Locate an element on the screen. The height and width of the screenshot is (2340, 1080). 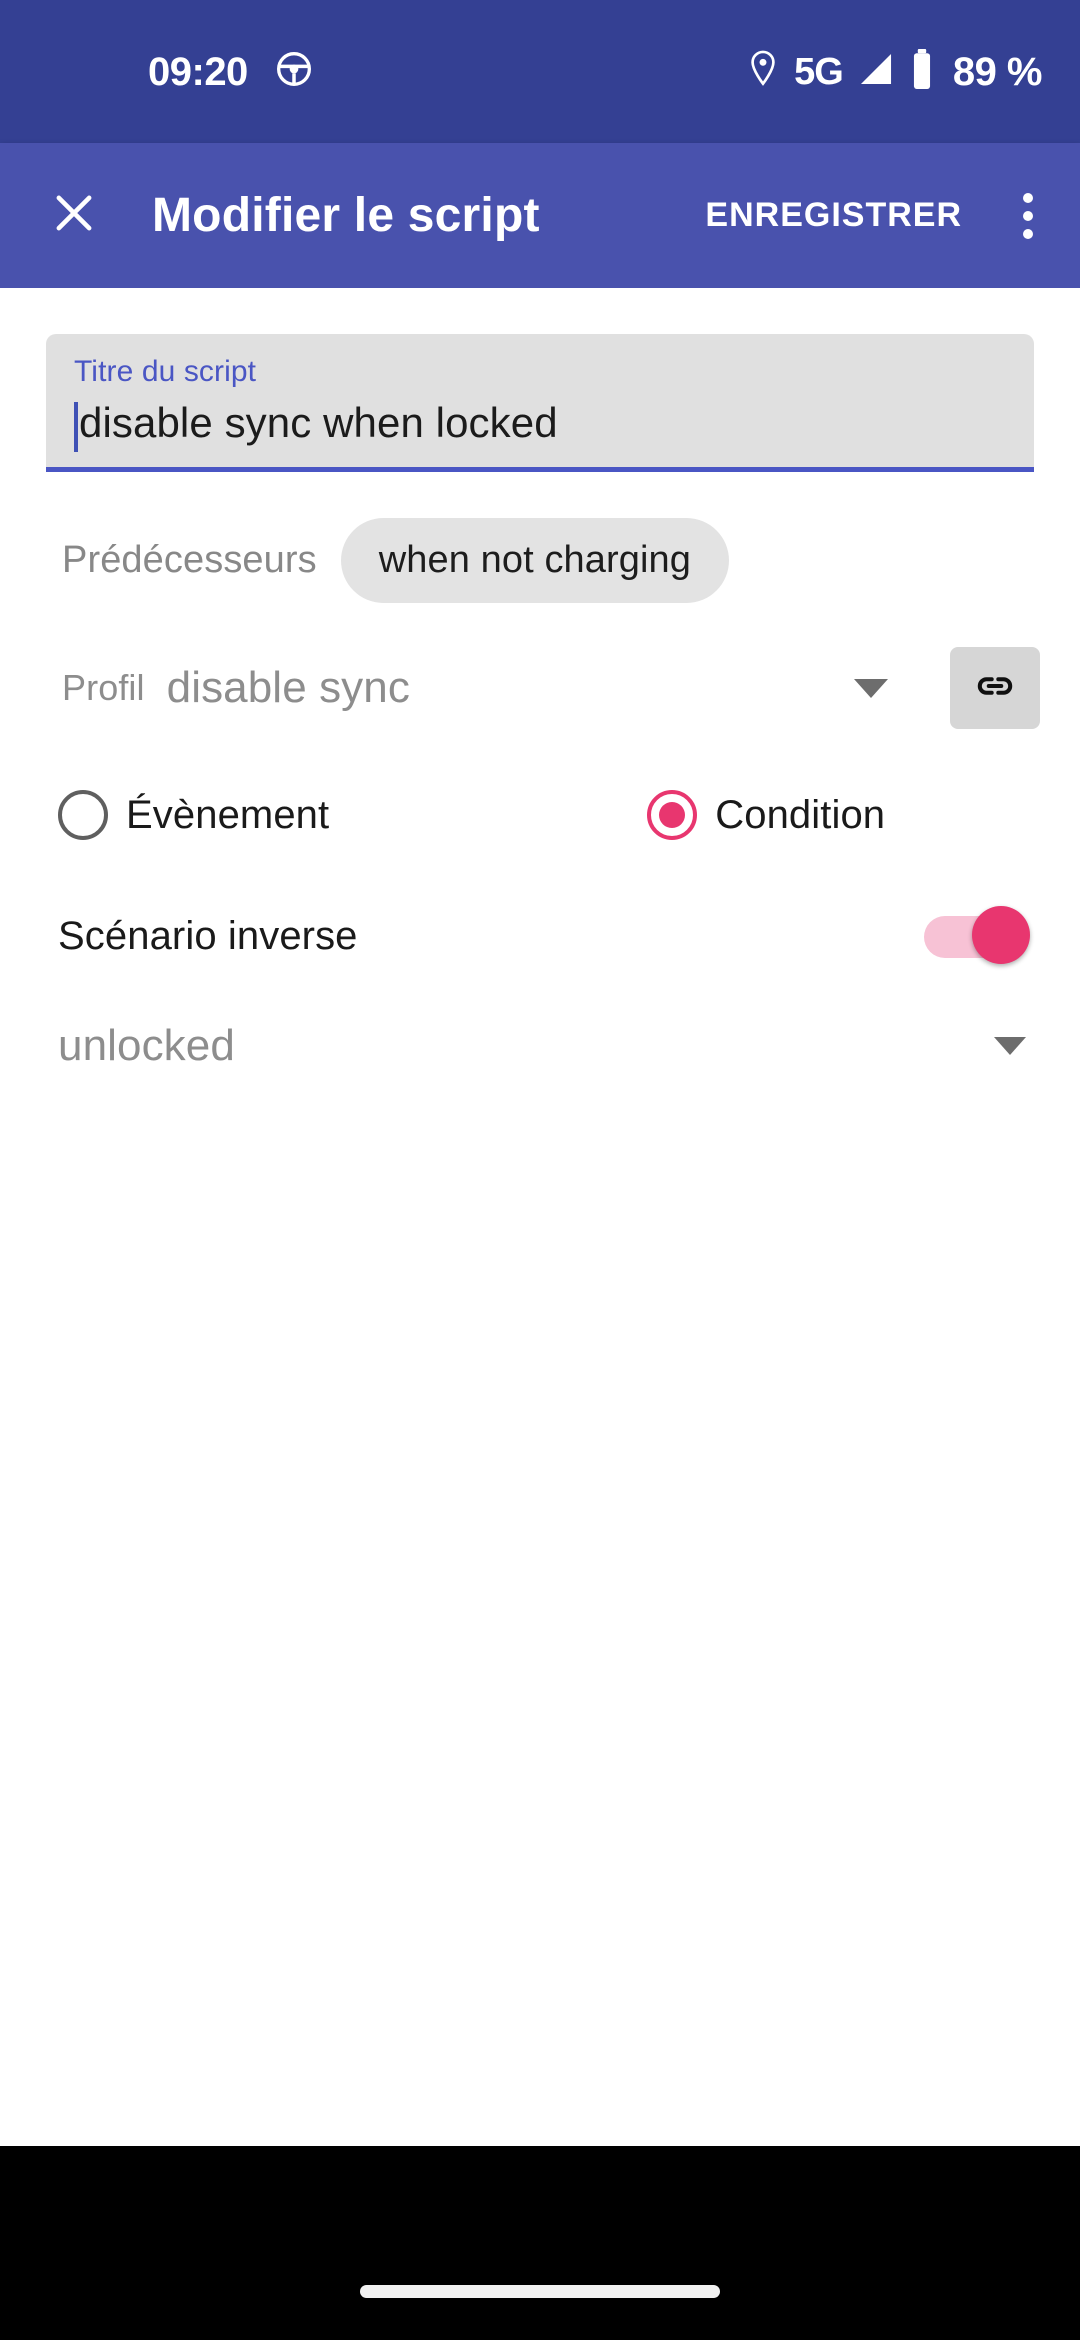
inverse-scenario-row: Scénario inverse is located at coordinates (540, 936).